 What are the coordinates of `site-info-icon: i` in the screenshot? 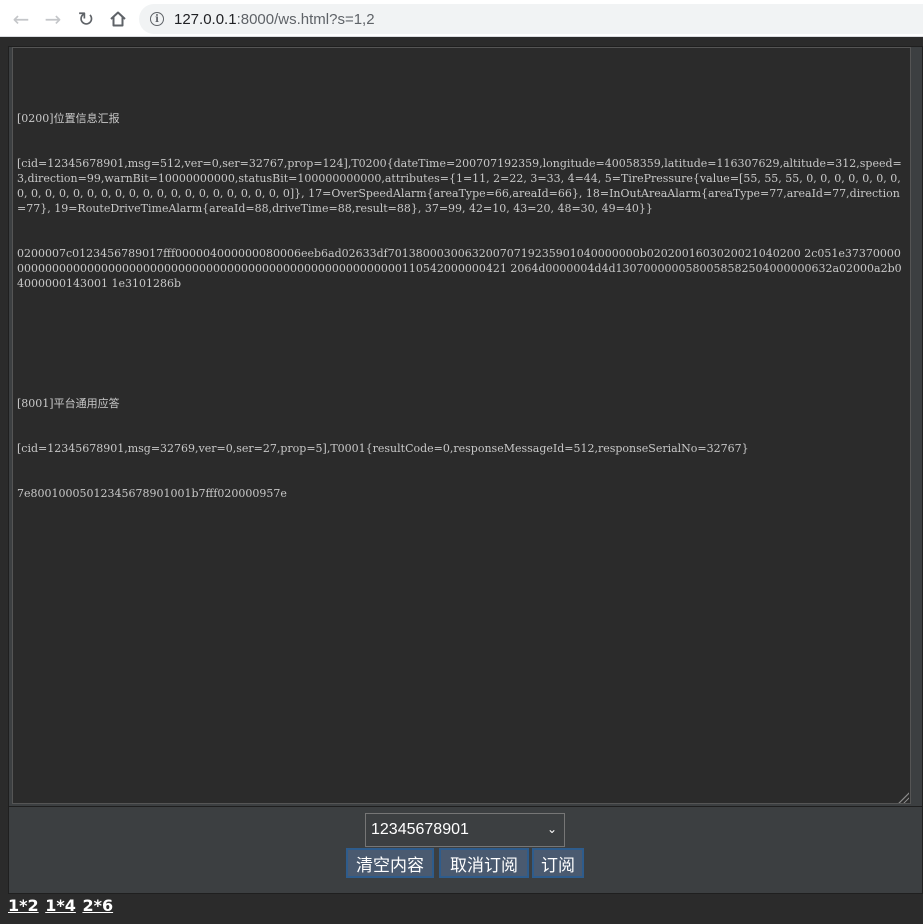 It's located at (157, 19).